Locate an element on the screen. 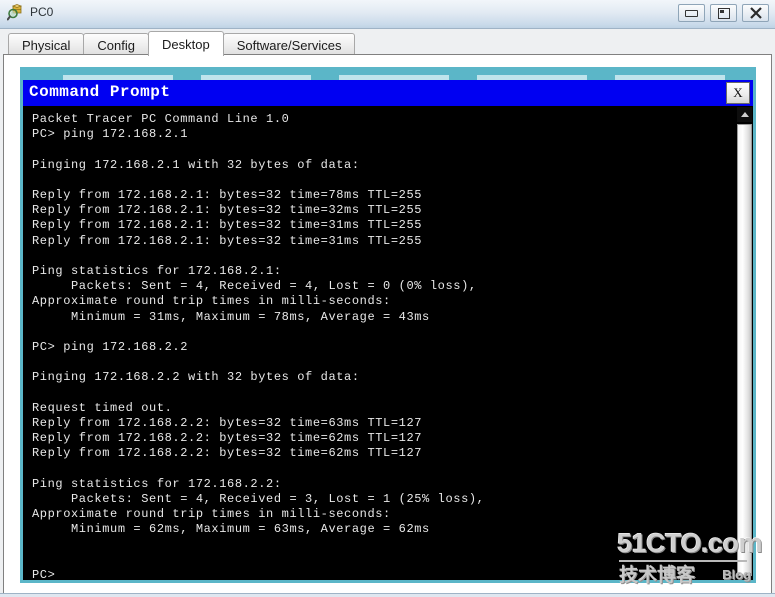 Image resolution: width=775 pixels, height=597 pixels. tab-desktop-label: Desktop is located at coordinates (186, 44).